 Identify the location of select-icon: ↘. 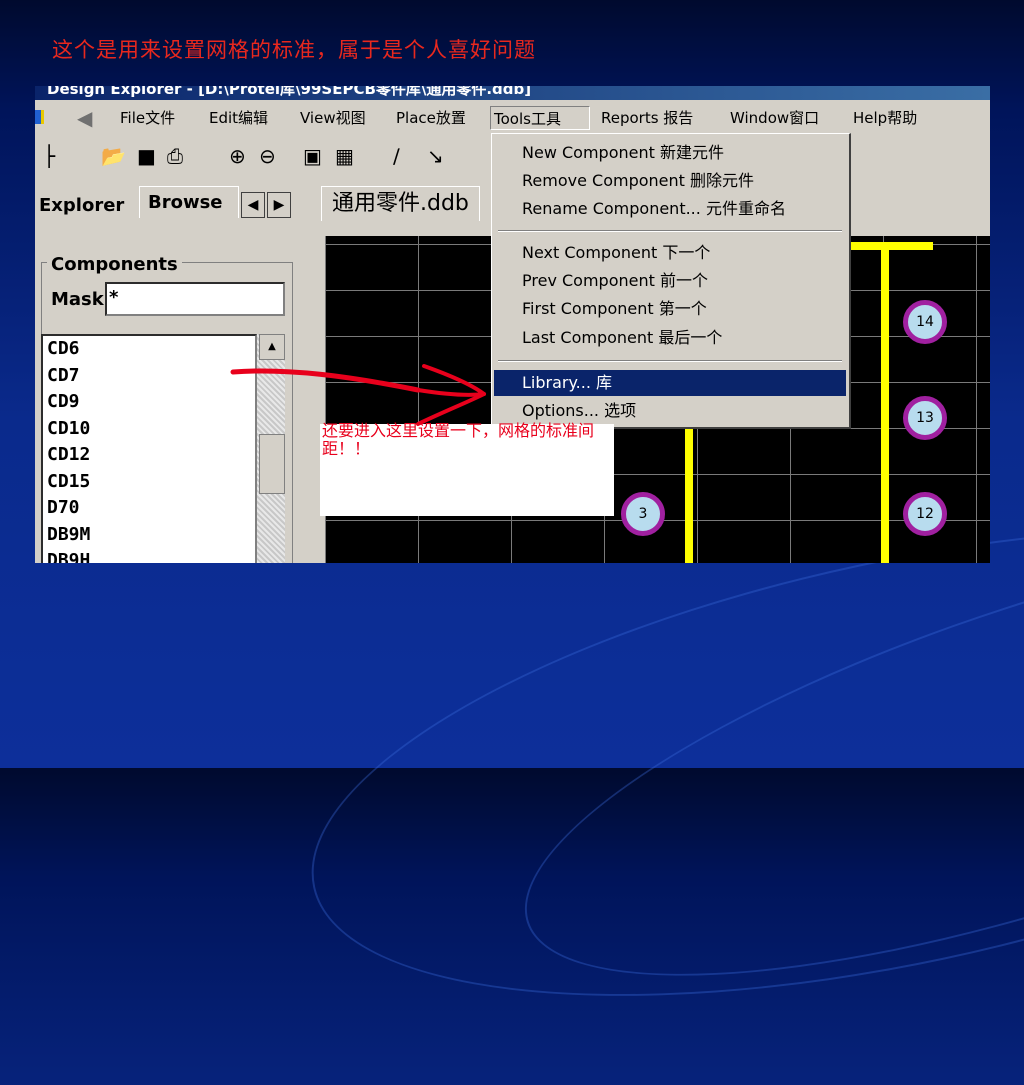
(435, 156).